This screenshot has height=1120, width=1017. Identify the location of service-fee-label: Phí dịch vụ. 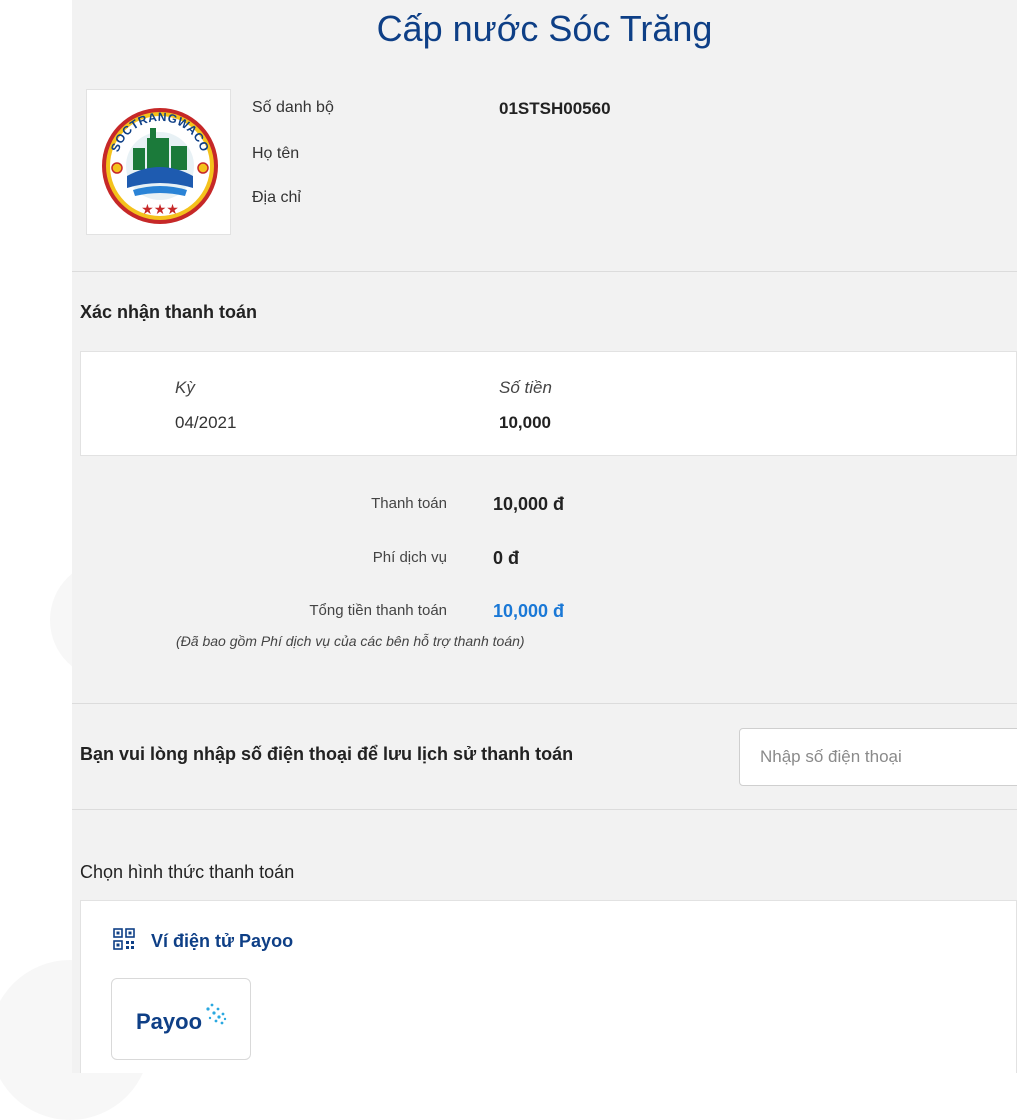
(409, 557).